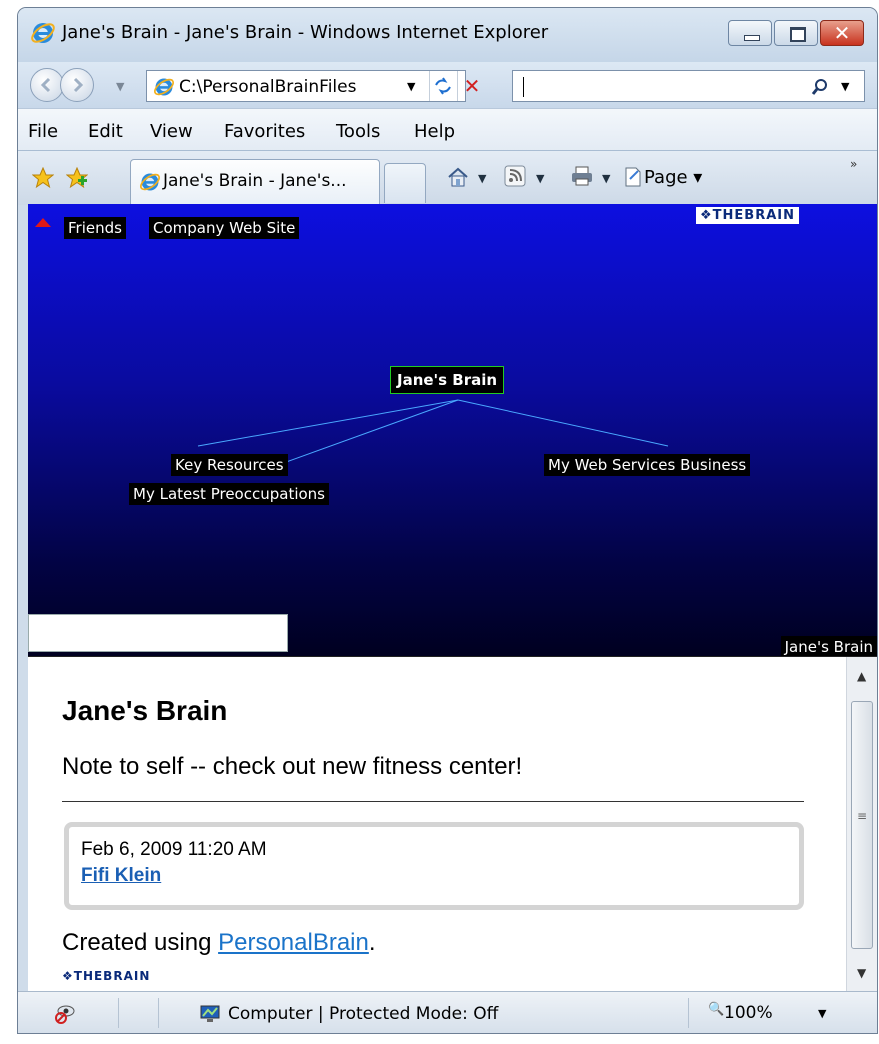  What do you see at coordinates (433, 801) in the screenshot?
I see `divider` at bounding box center [433, 801].